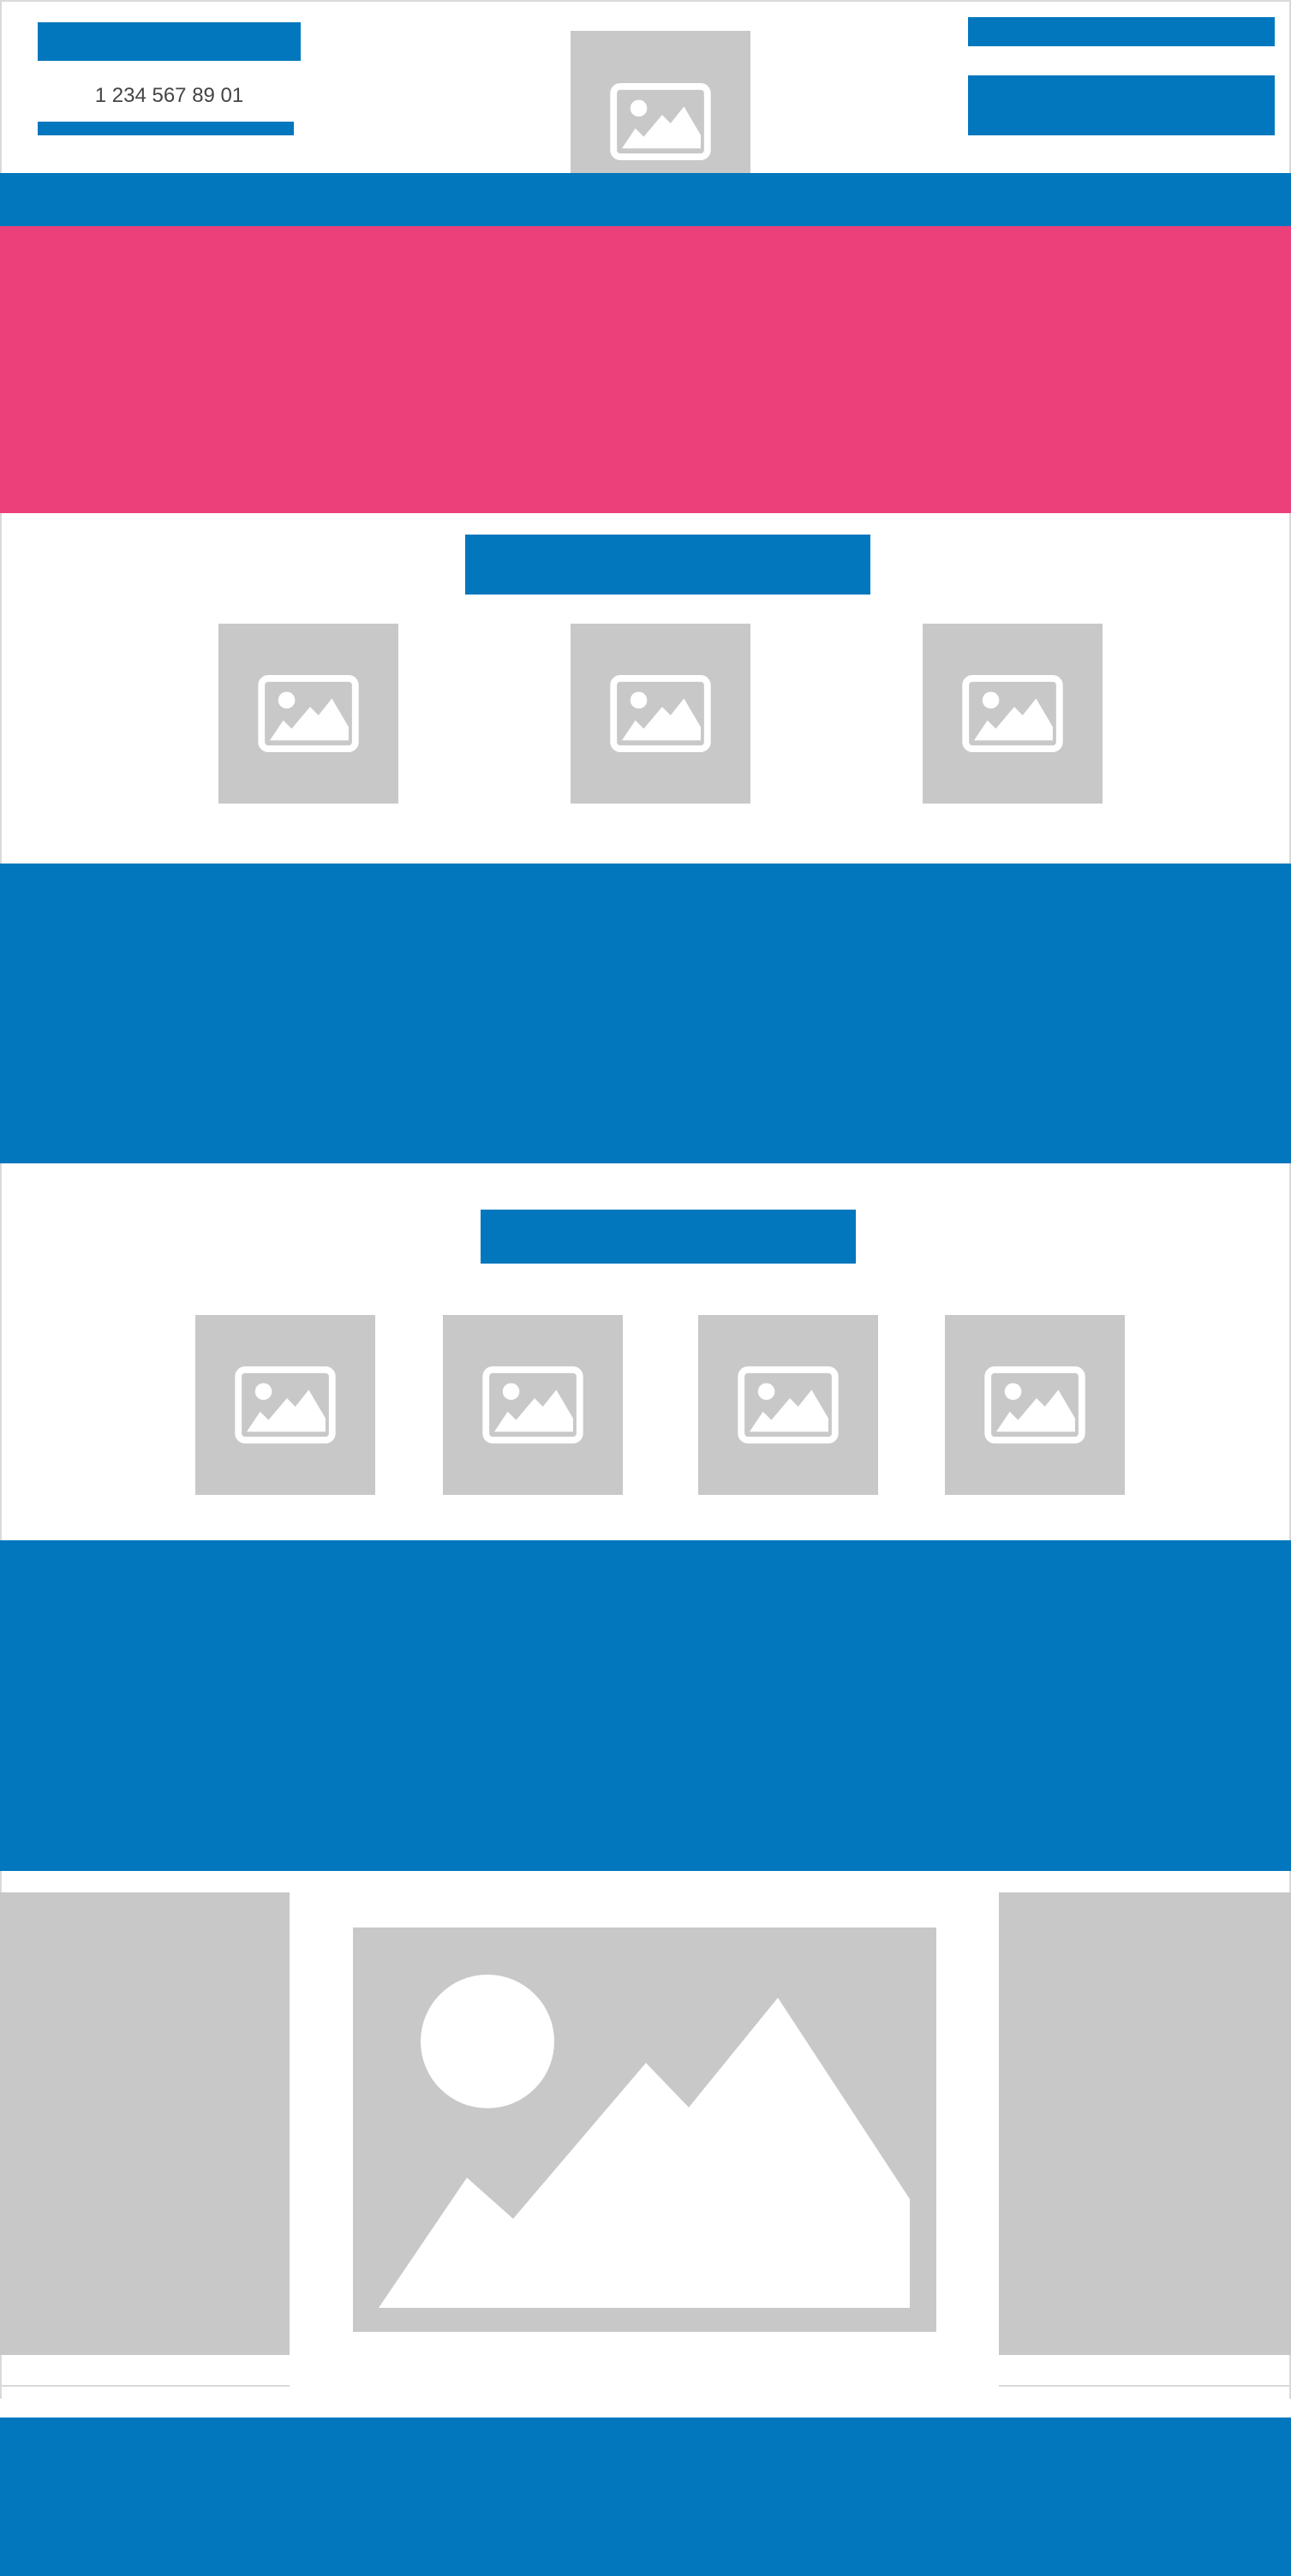  What do you see at coordinates (145, 2124) in the screenshot?
I see `gallery-left-panel` at bounding box center [145, 2124].